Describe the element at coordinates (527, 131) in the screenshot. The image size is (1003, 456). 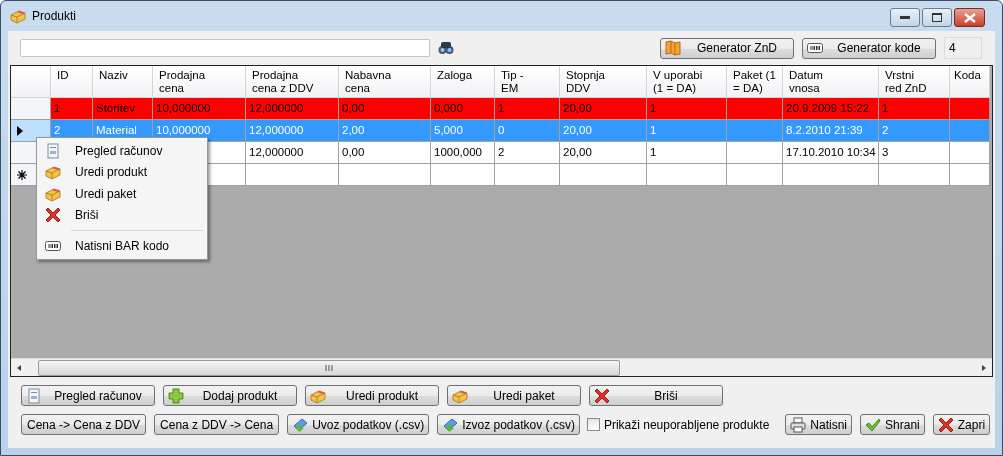
I see `table-cell: 0` at that location.